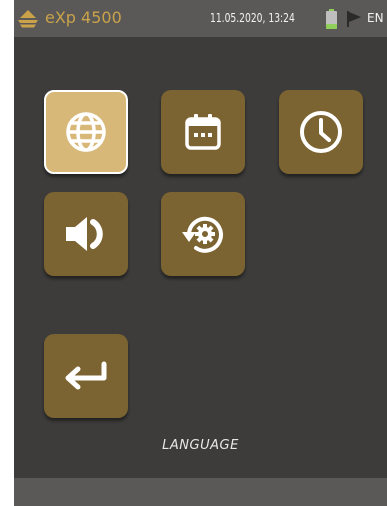  What do you see at coordinates (28, 19) in the screenshot?
I see `logo-icon` at bounding box center [28, 19].